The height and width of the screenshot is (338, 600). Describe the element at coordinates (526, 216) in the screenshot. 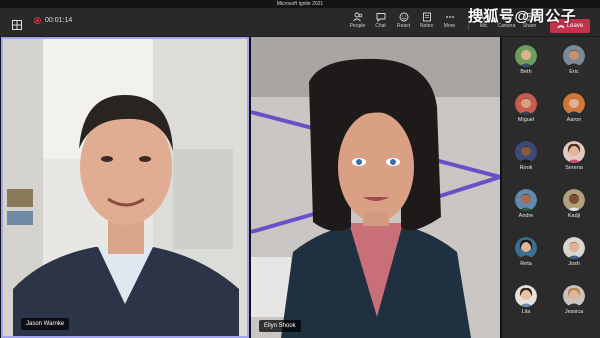

I see `participant-name: Andre` at that location.